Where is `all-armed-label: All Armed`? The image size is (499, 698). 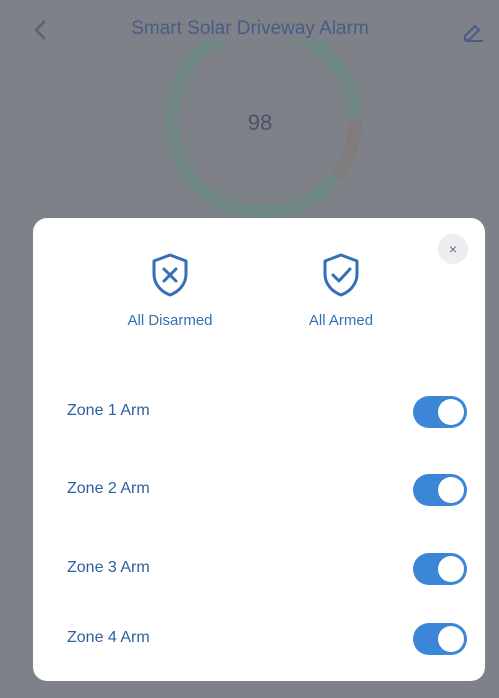
all-armed-label: All Armed is located at coordinates (341, 320).